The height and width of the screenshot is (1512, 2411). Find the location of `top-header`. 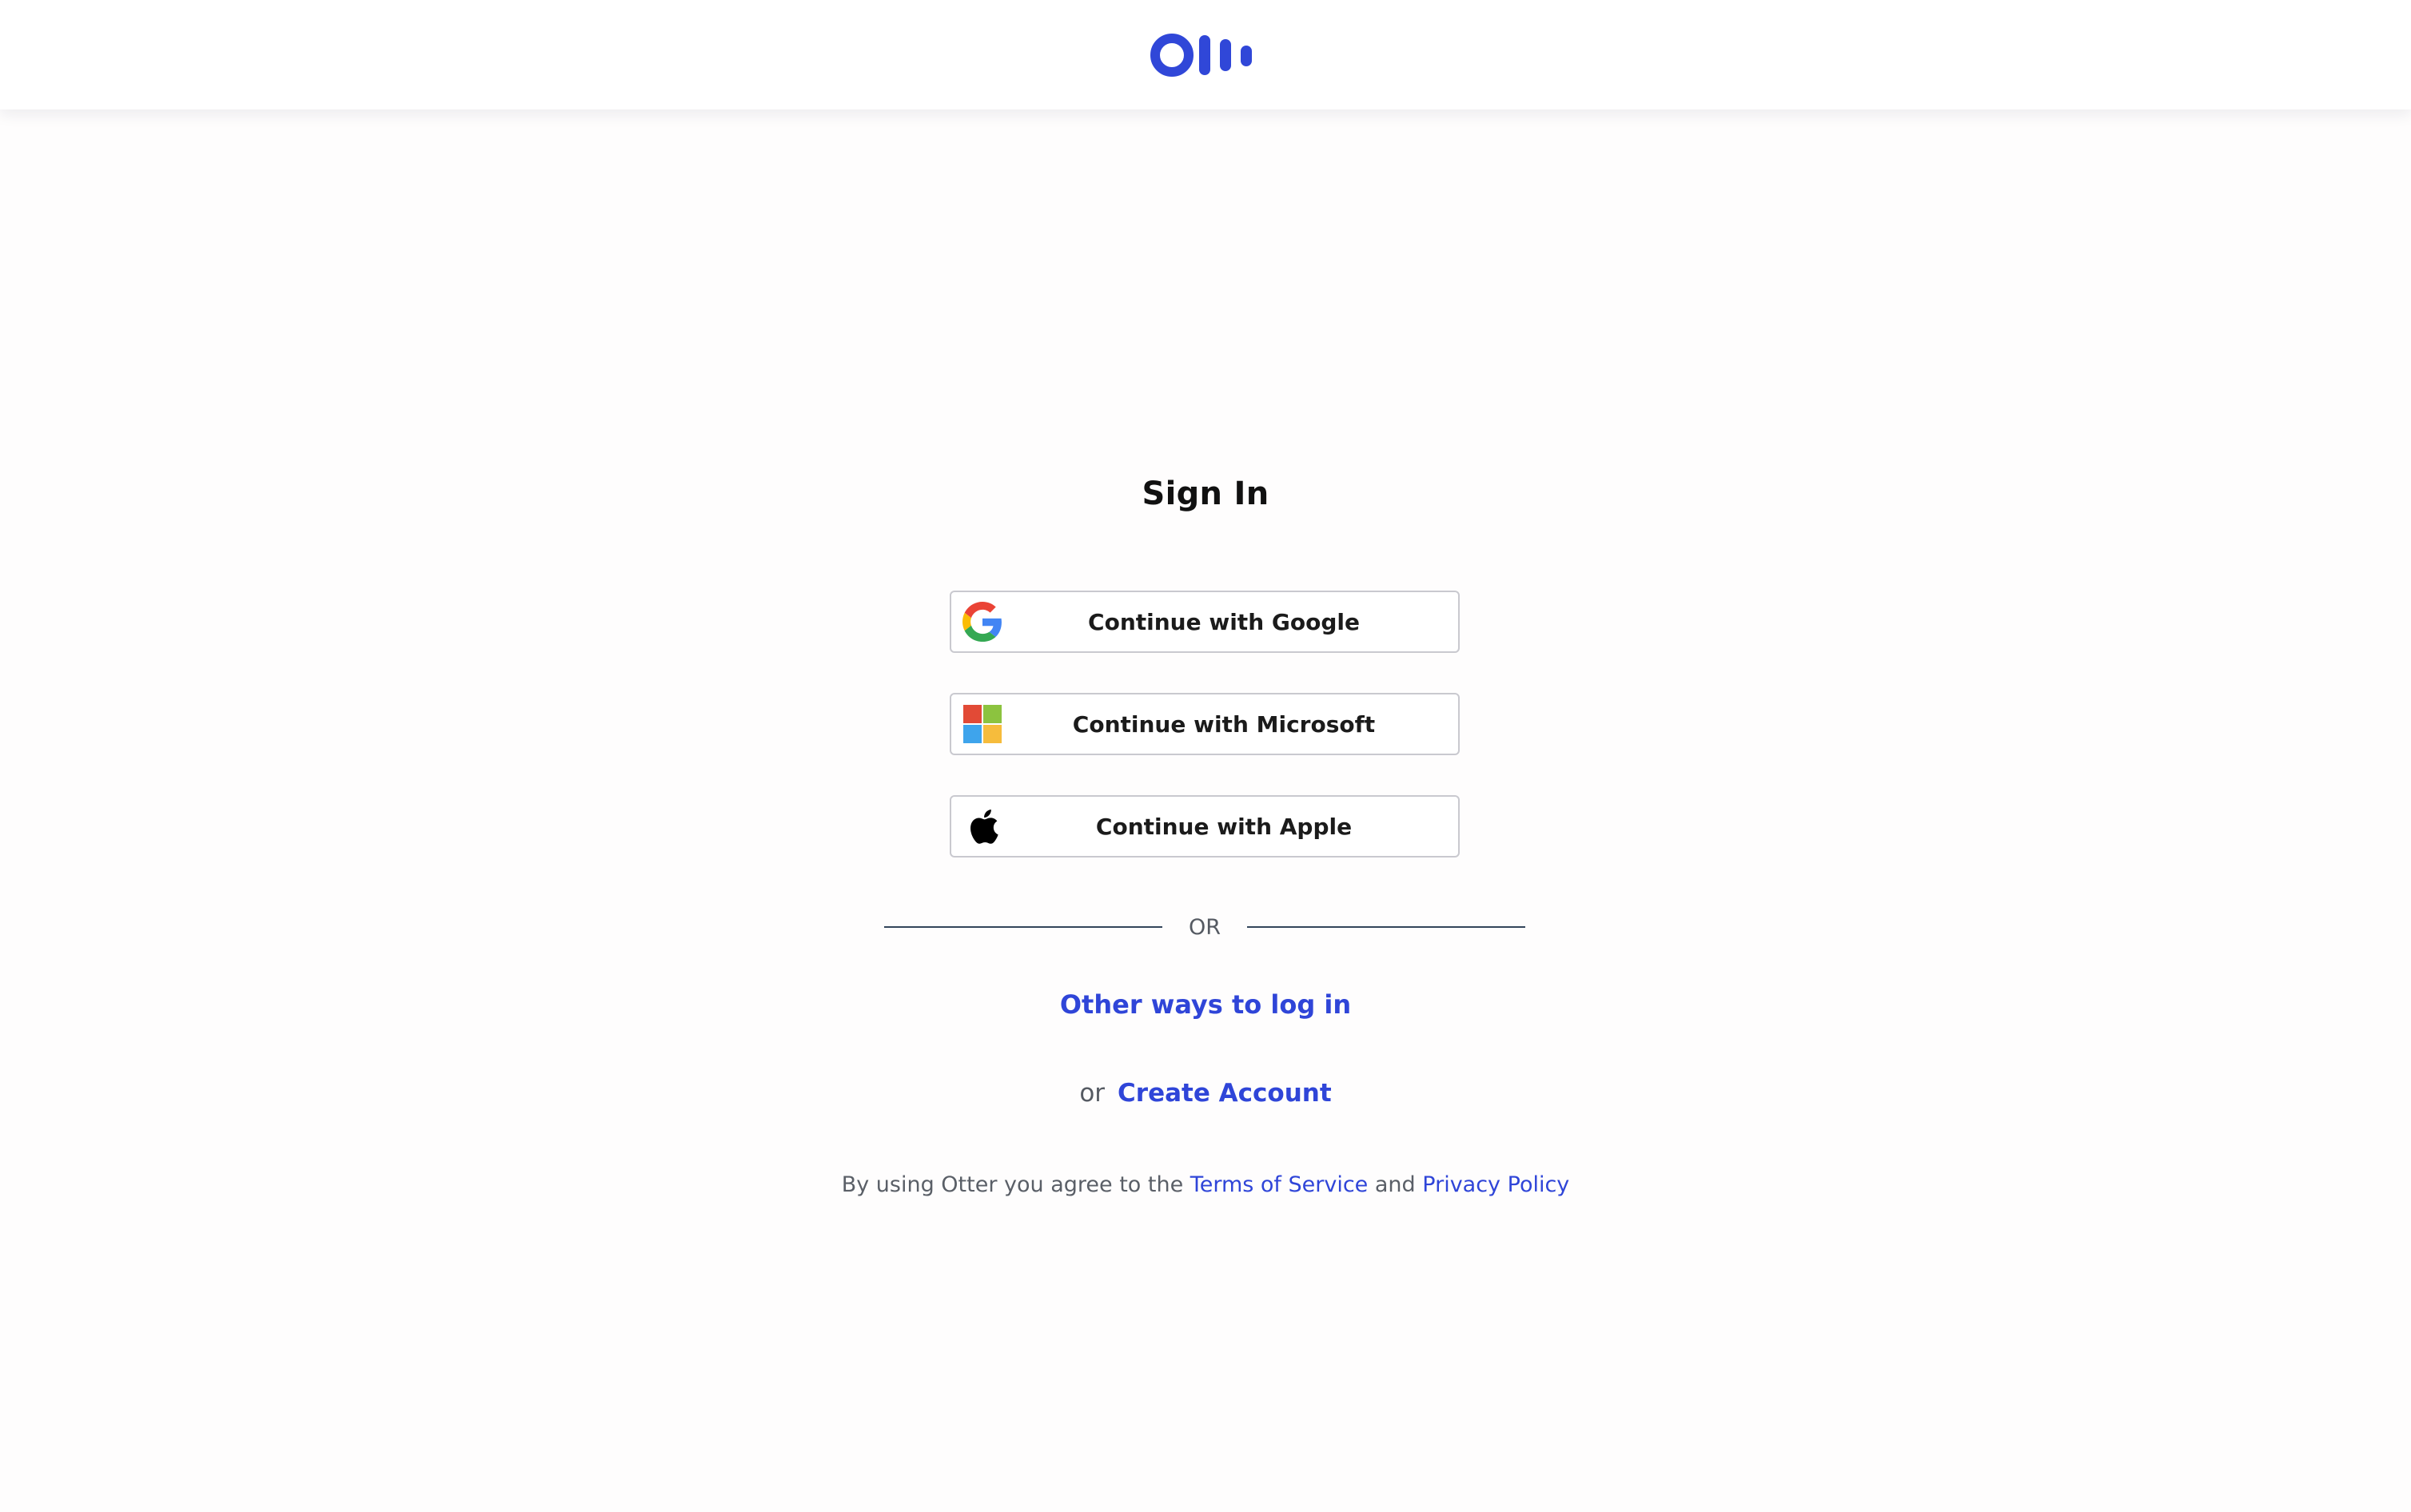

top-header is located at coordinates (1205, 54).